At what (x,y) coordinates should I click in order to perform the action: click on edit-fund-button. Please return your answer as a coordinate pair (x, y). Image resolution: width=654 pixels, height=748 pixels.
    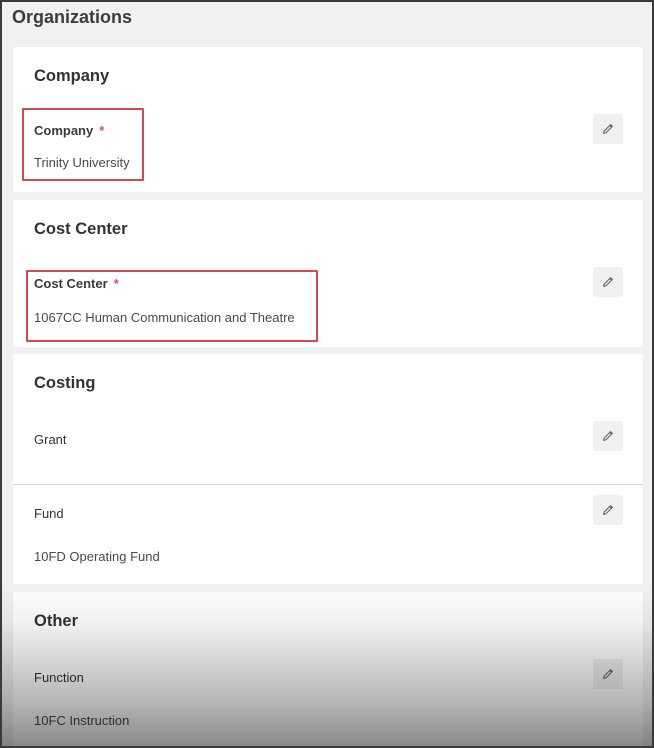
    Looking at the image, I should click on (608, 510).